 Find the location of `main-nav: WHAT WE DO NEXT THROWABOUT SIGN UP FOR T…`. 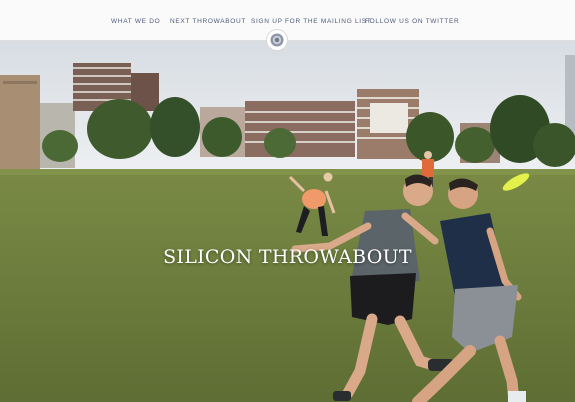

main-nav: WHAT WE DO NEXT THROWABOUT SIGN UP FOR T… is located at coordinates (287, 24).